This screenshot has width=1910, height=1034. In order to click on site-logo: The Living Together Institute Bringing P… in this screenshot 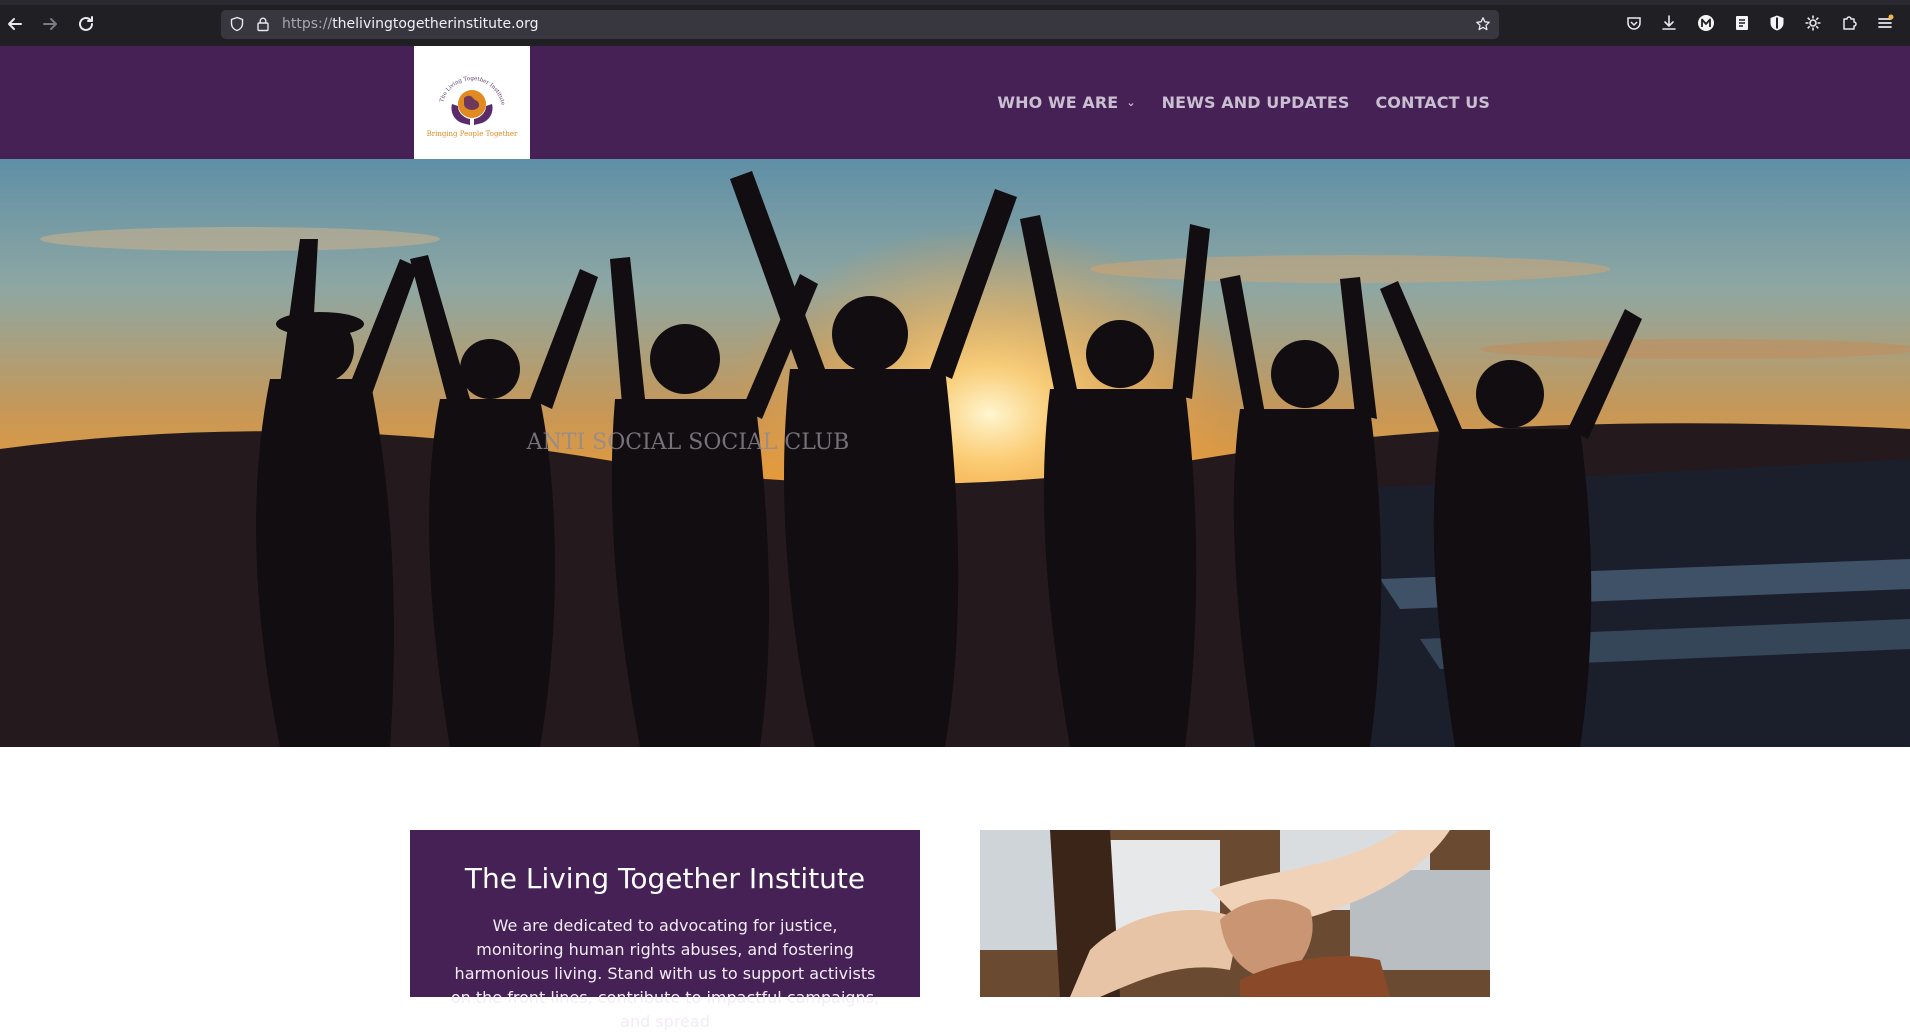, I will do `click(472, 102)`.